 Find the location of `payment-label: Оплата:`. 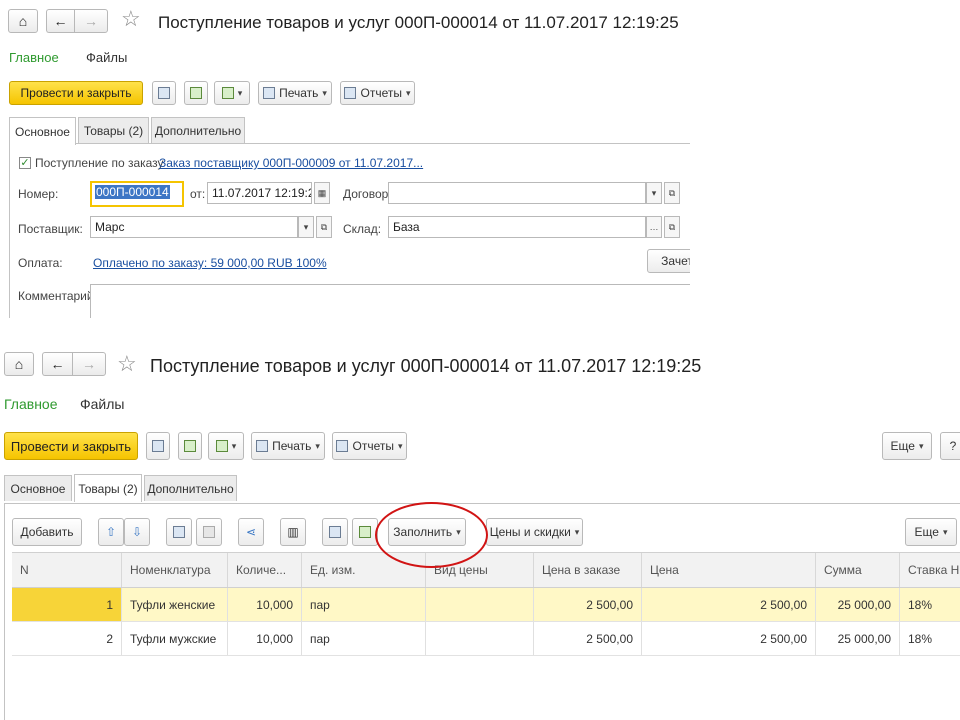

payment-label: Оплата: is located at coordinates (40, 263).